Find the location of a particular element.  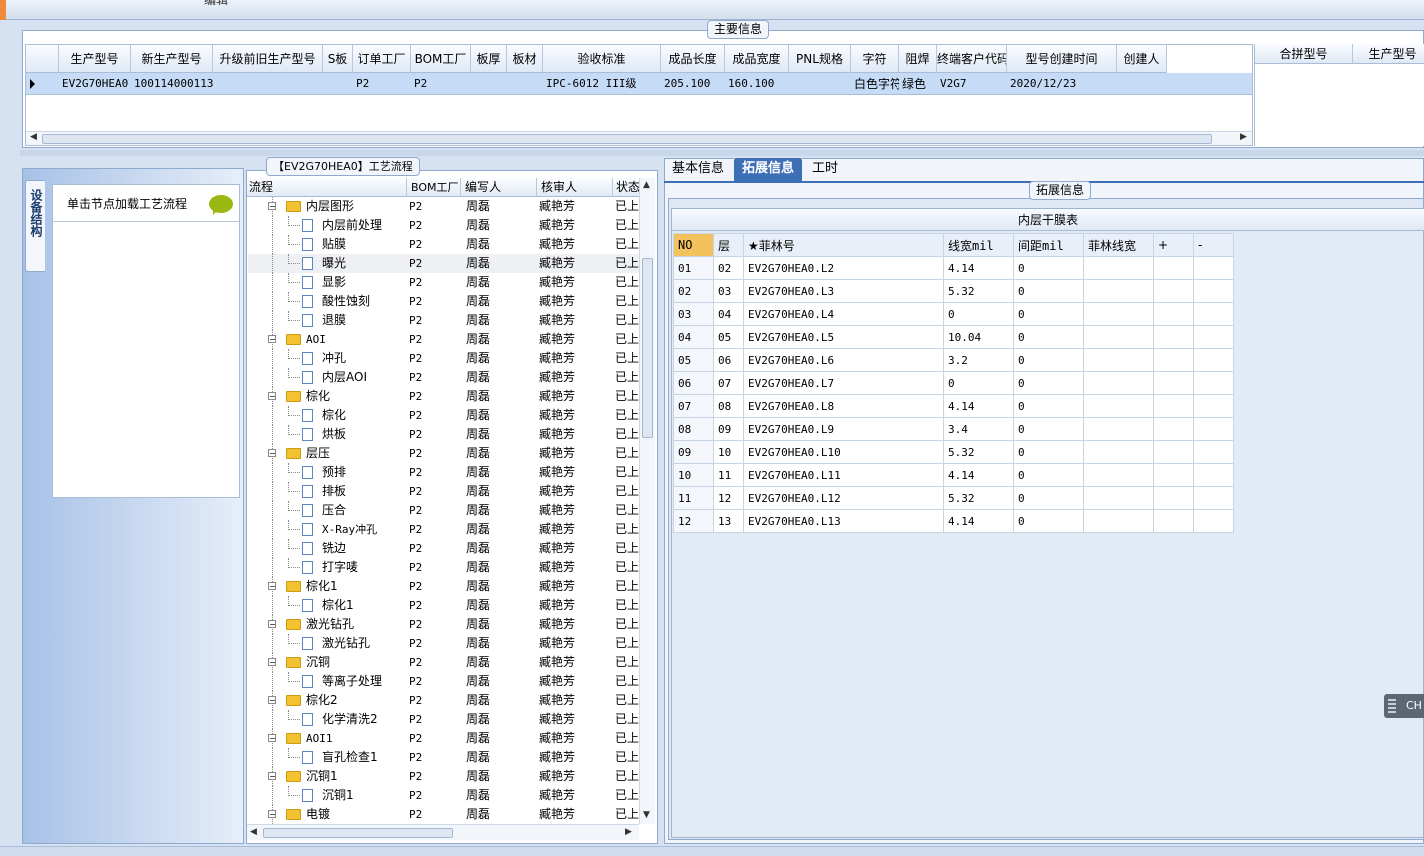

inner-cell: 06 is located at coordinates (693, 383).